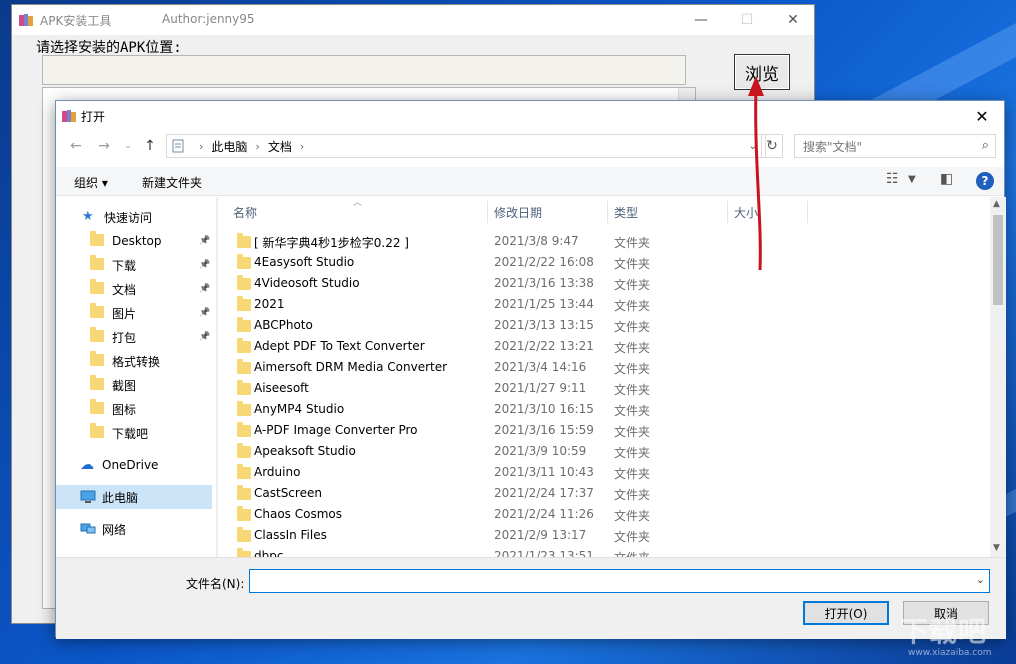  Describe the element at coordinates (846, 613) in the screenshot. I see `open-button: 打开(O)` at that location.